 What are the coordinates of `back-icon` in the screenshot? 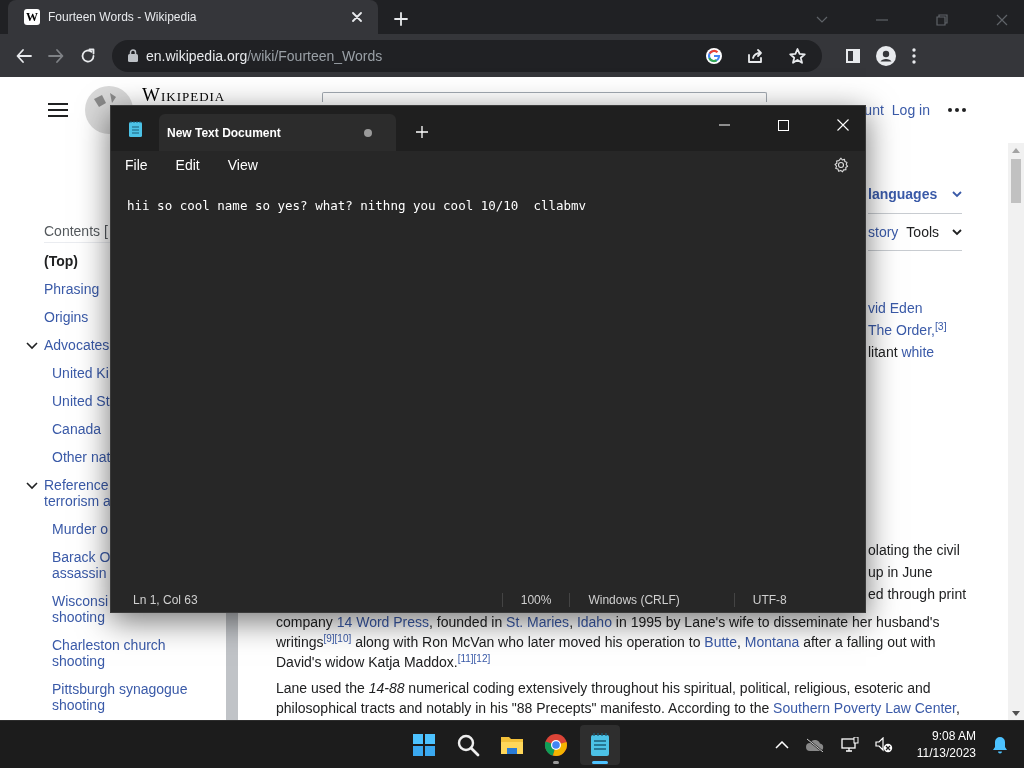 It's located at (24, 55).